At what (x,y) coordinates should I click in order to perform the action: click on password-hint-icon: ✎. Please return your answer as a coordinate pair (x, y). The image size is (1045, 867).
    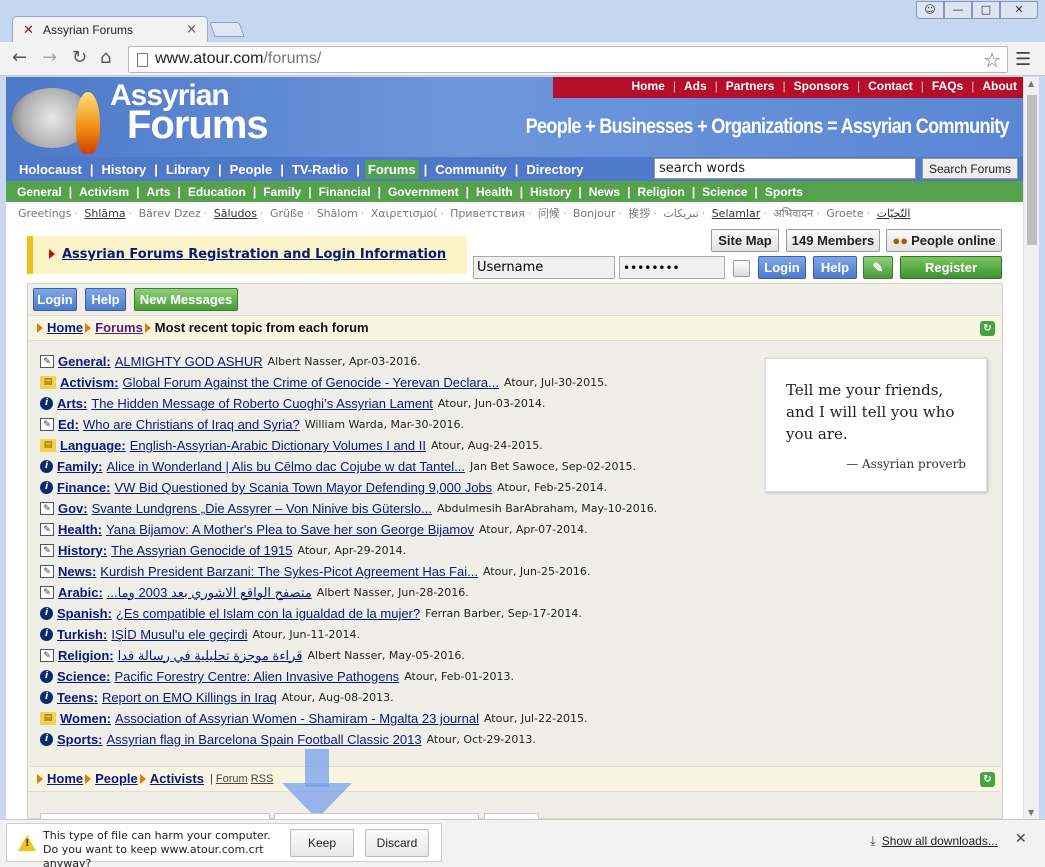
    Looking at the image, I should click on (878, 267).